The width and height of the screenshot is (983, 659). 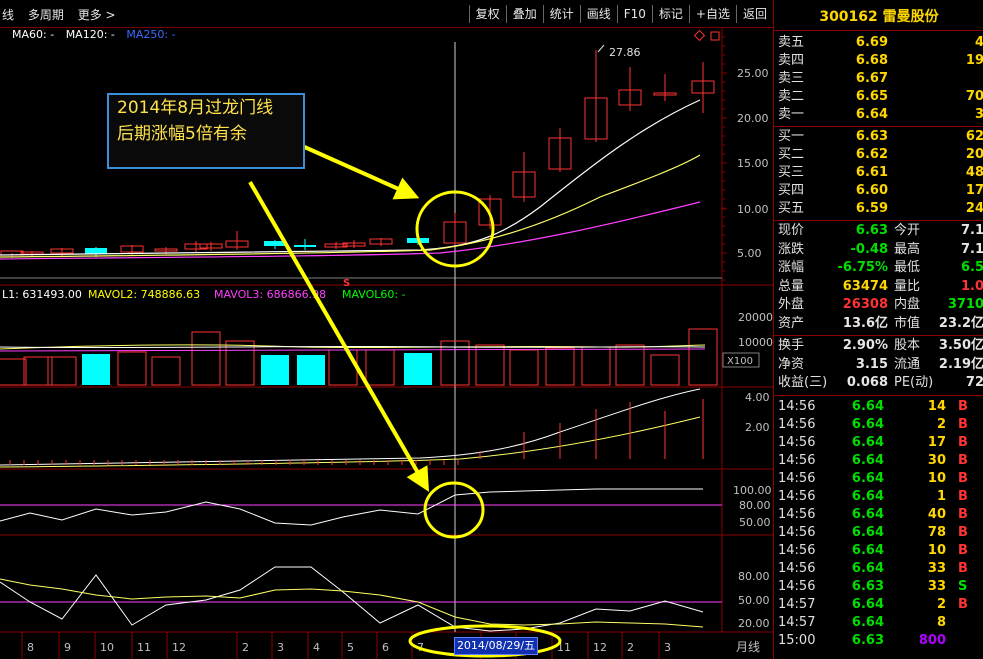 What do you see at coordinates (754, 600) in the screenshot?
I see `ind3-axis-label: 50.00` at bounding box center [754, 600].